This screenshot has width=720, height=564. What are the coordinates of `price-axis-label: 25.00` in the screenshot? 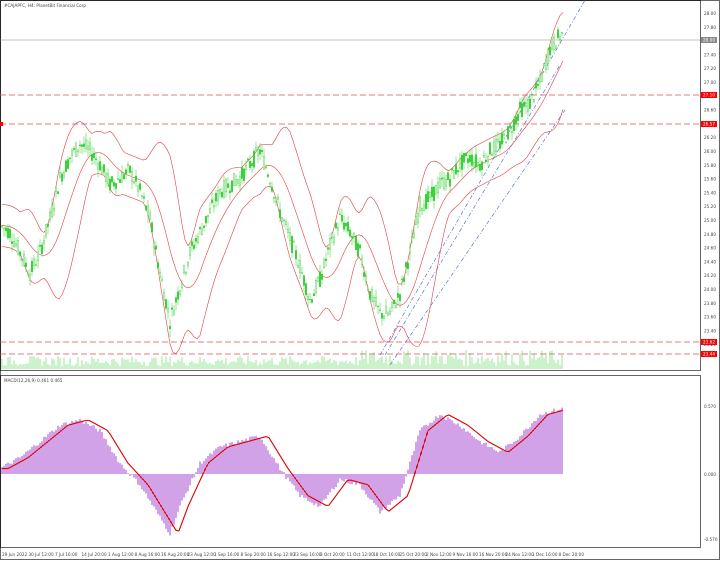 It's located at (710, 220).